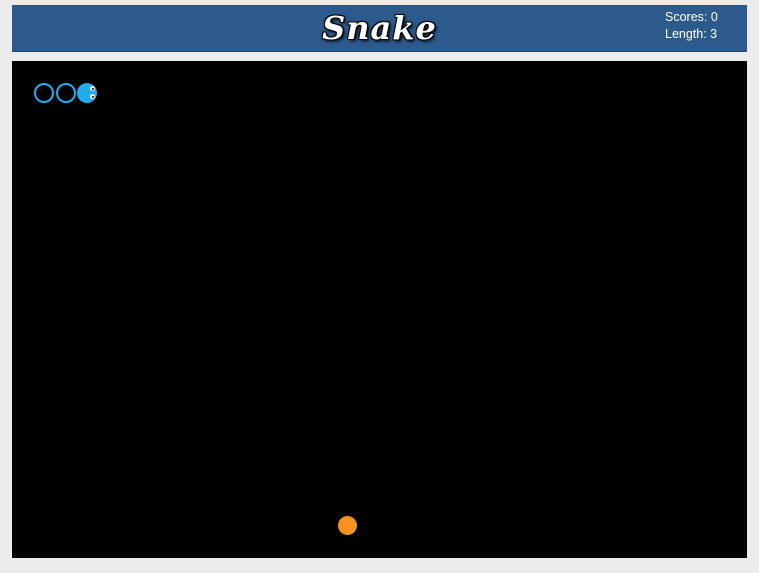  Describe the element at coordinates (87, 93) in the screenshot. I see `snake-head` at that location.